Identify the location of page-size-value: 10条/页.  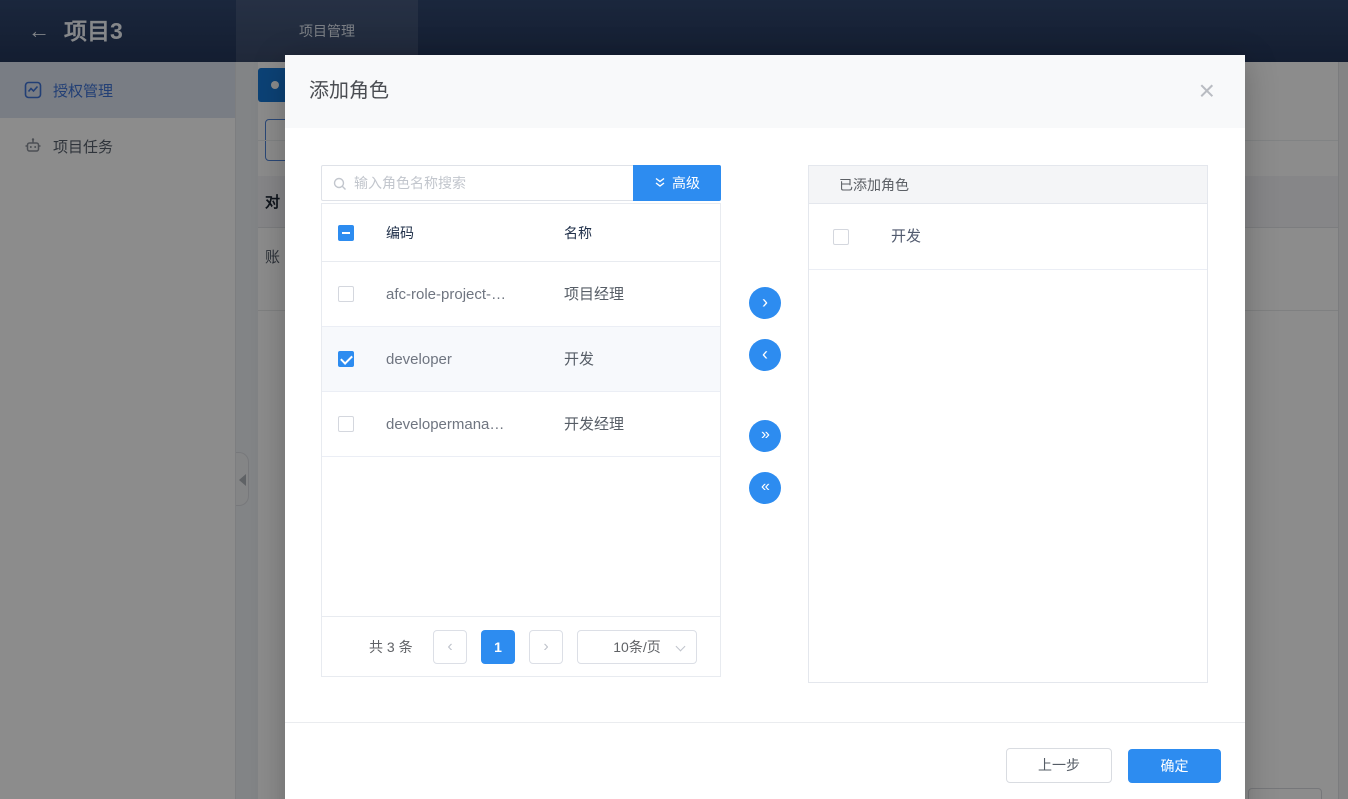
(637, 647).